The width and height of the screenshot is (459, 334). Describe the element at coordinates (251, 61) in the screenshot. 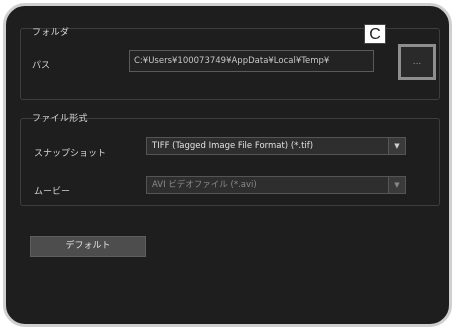

I see `path-input: C:¥Users¥100073749¥AppData¥Local¥Temp¥` at that location.